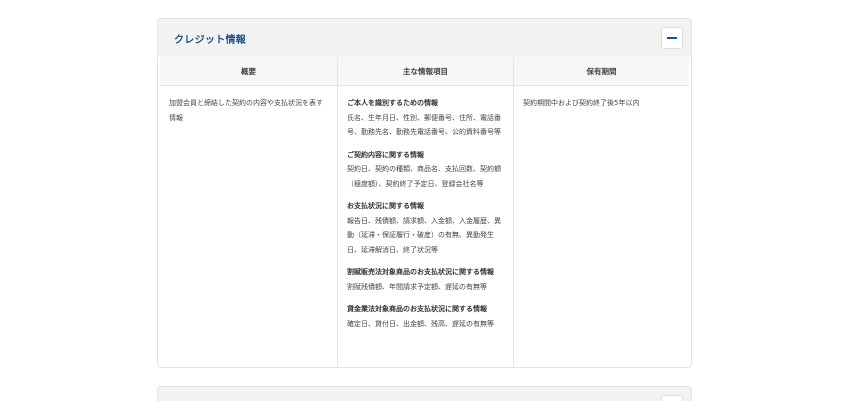 The image size is (850, 401). I want to click on info-item-title: ご契約内容に関する情報, so click(385, 154).